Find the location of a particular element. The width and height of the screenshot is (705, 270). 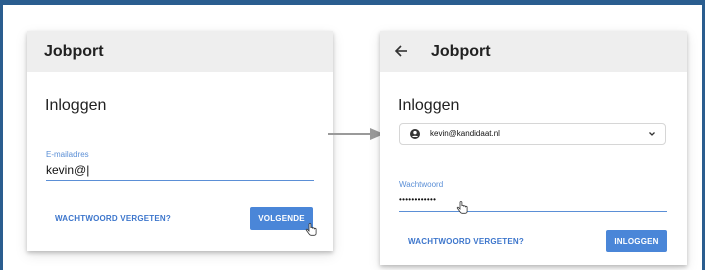

email-field-underline is located at coordinates (180, 180).